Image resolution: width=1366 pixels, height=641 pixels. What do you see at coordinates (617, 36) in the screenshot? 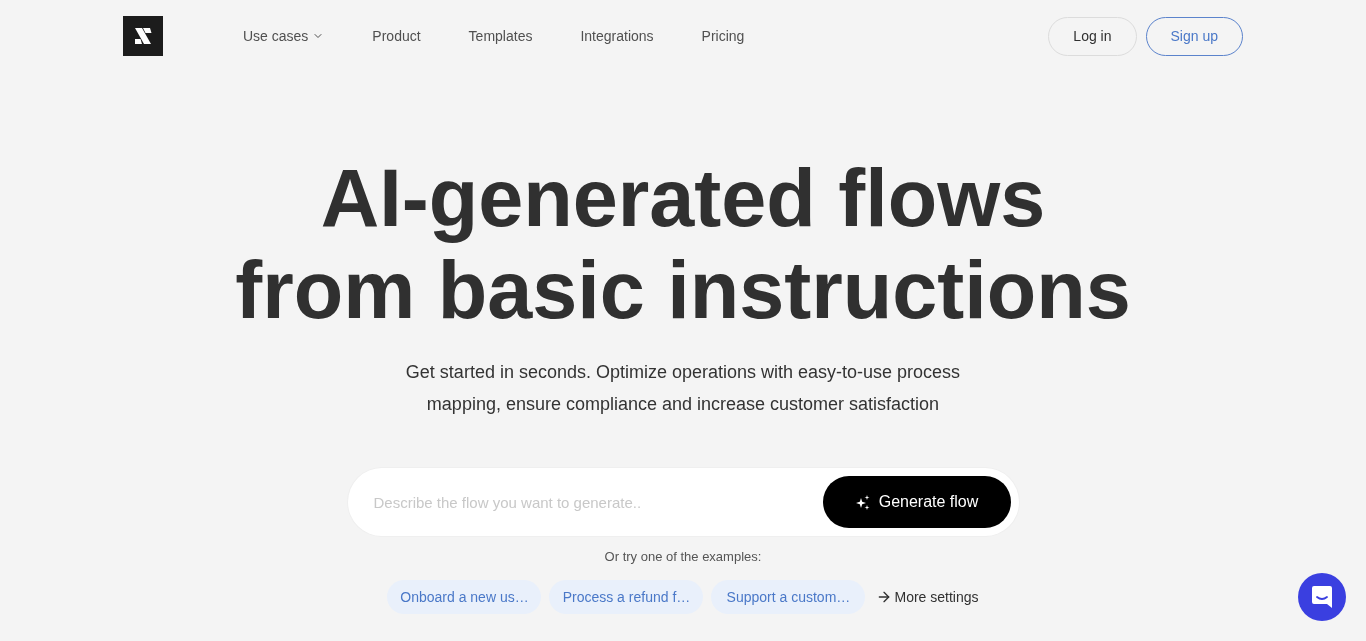
I see `nav-link: Integrations` at bounding box center [617, 36].